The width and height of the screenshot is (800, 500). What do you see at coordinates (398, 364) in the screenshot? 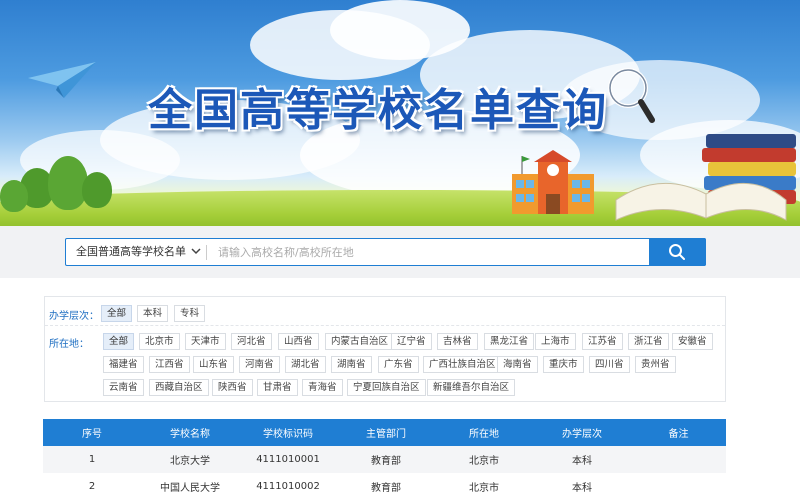
I see `location-option: 广东省` at bounding box center [398, 364].